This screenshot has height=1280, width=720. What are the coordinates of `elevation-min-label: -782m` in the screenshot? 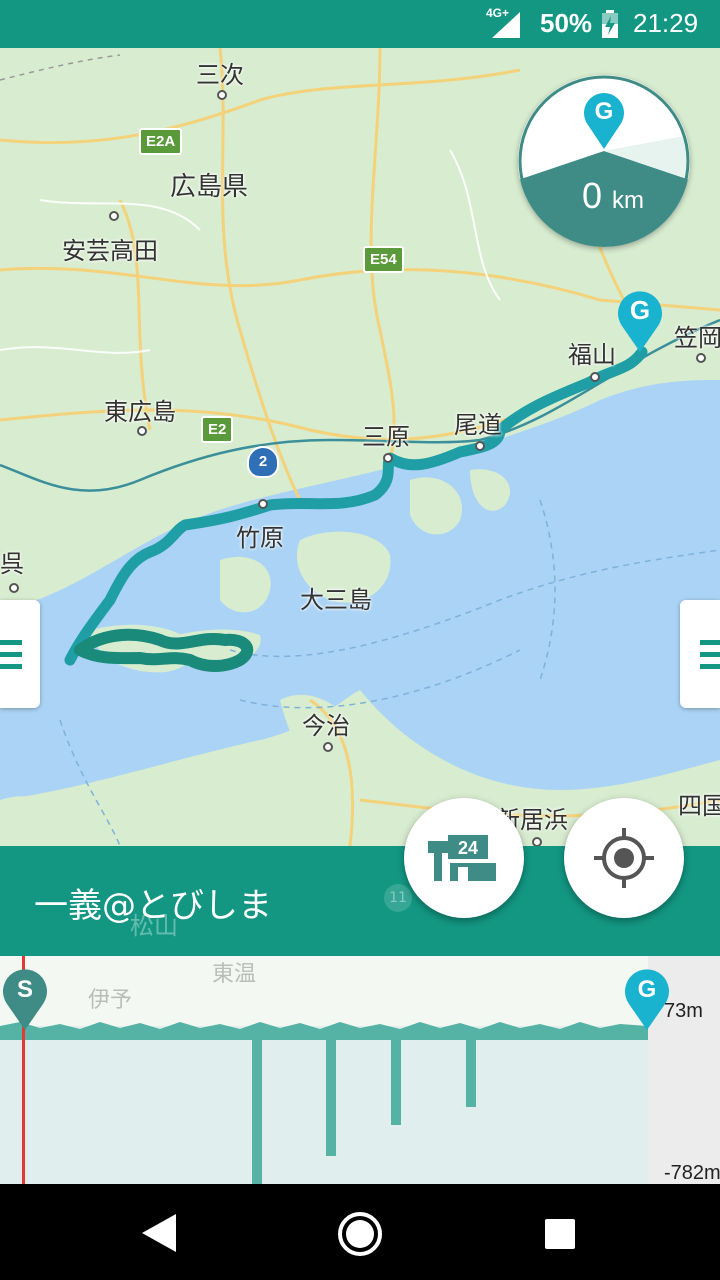 It's located at (692, 1173).